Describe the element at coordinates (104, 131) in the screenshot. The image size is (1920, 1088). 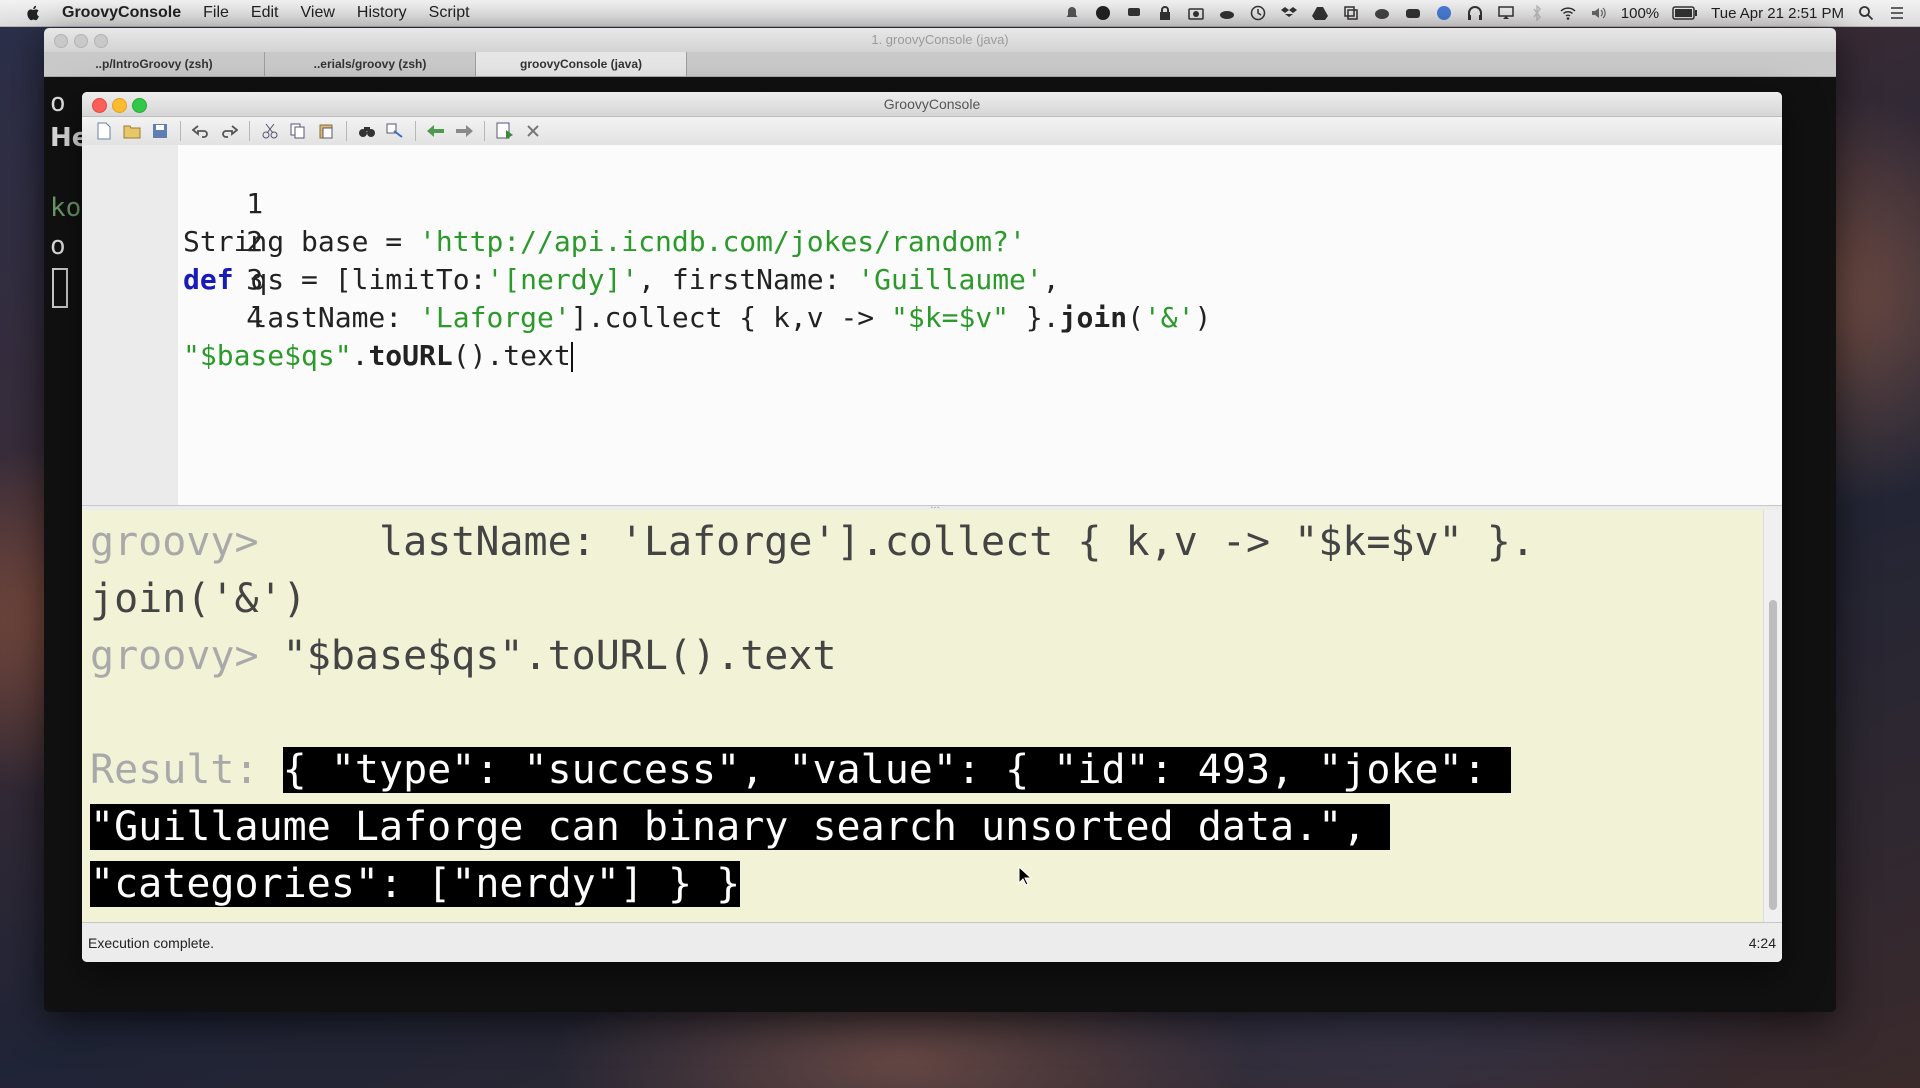
I see `new-file-icon` at that location.